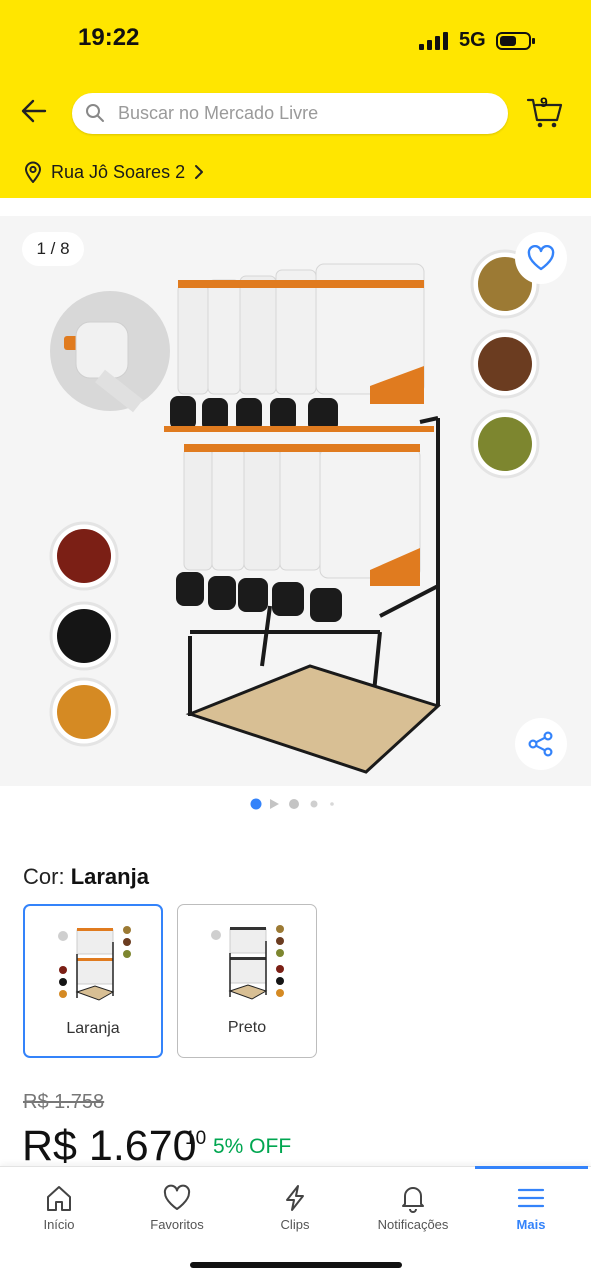 The height and width of the screenshot is (1280, 591). I want to click on signal-icon, so click(433, 41).